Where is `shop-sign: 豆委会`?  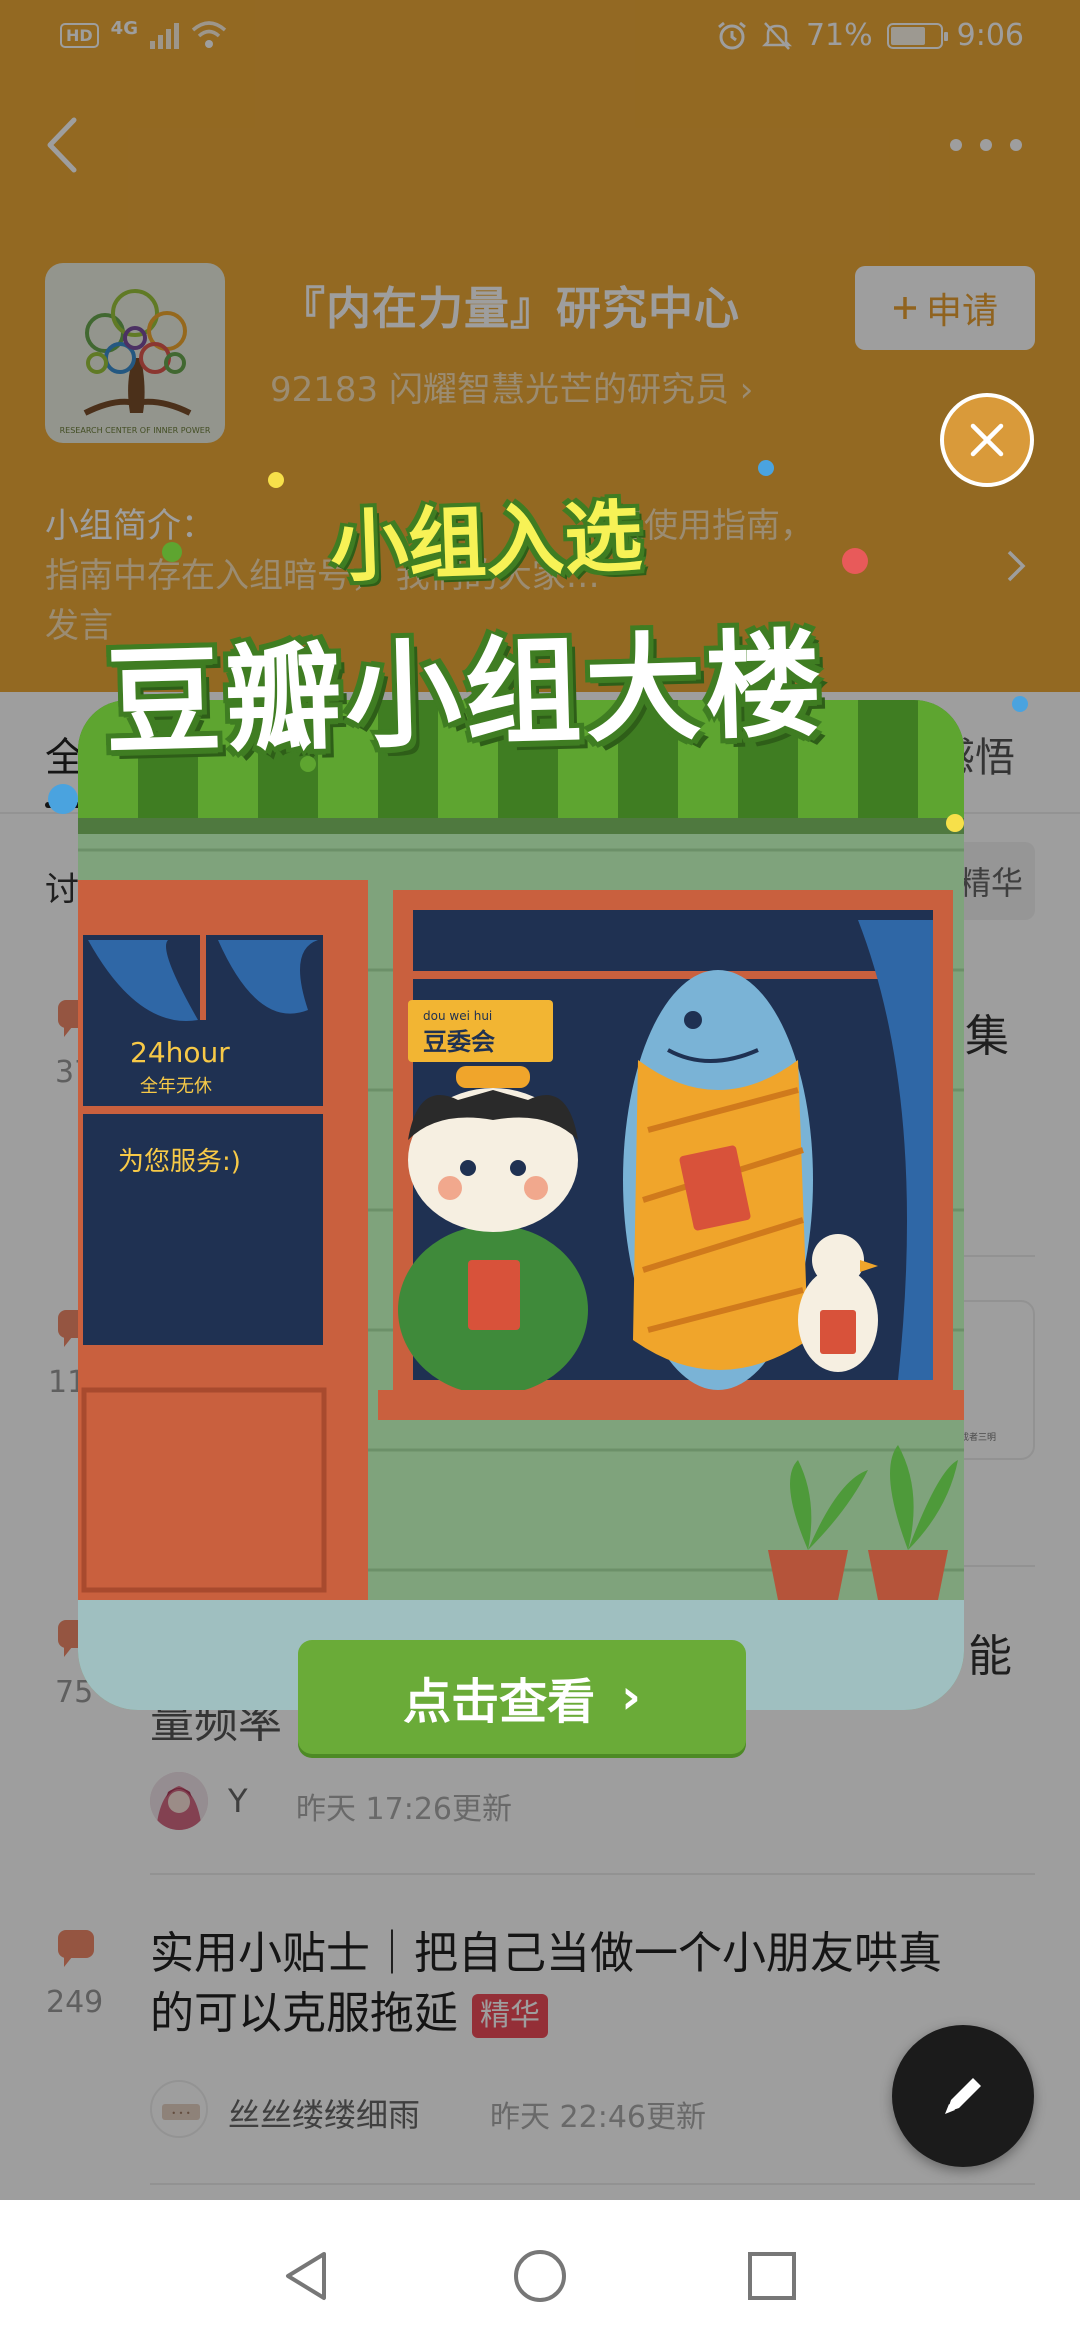
shop-sign: 豆委会 is located at coordinates (459, 1042).